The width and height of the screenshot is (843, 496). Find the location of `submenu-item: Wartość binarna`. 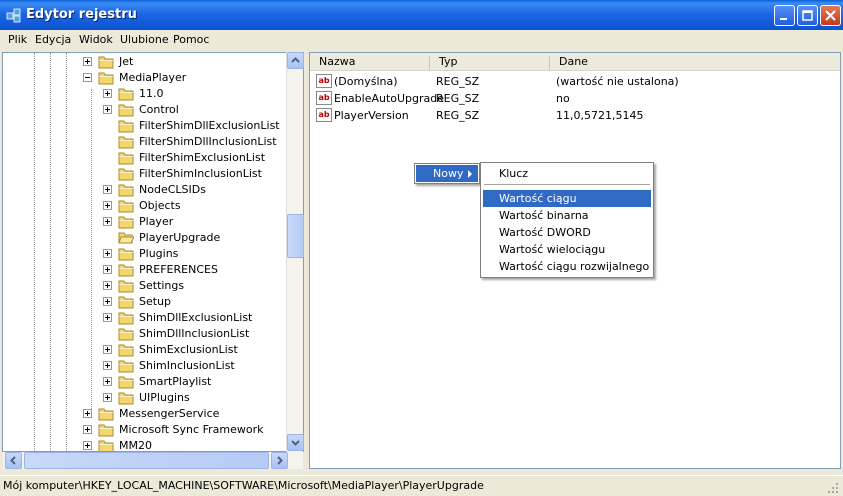

submenu-item: Wartość binarna is located at coordinates (567, 215).